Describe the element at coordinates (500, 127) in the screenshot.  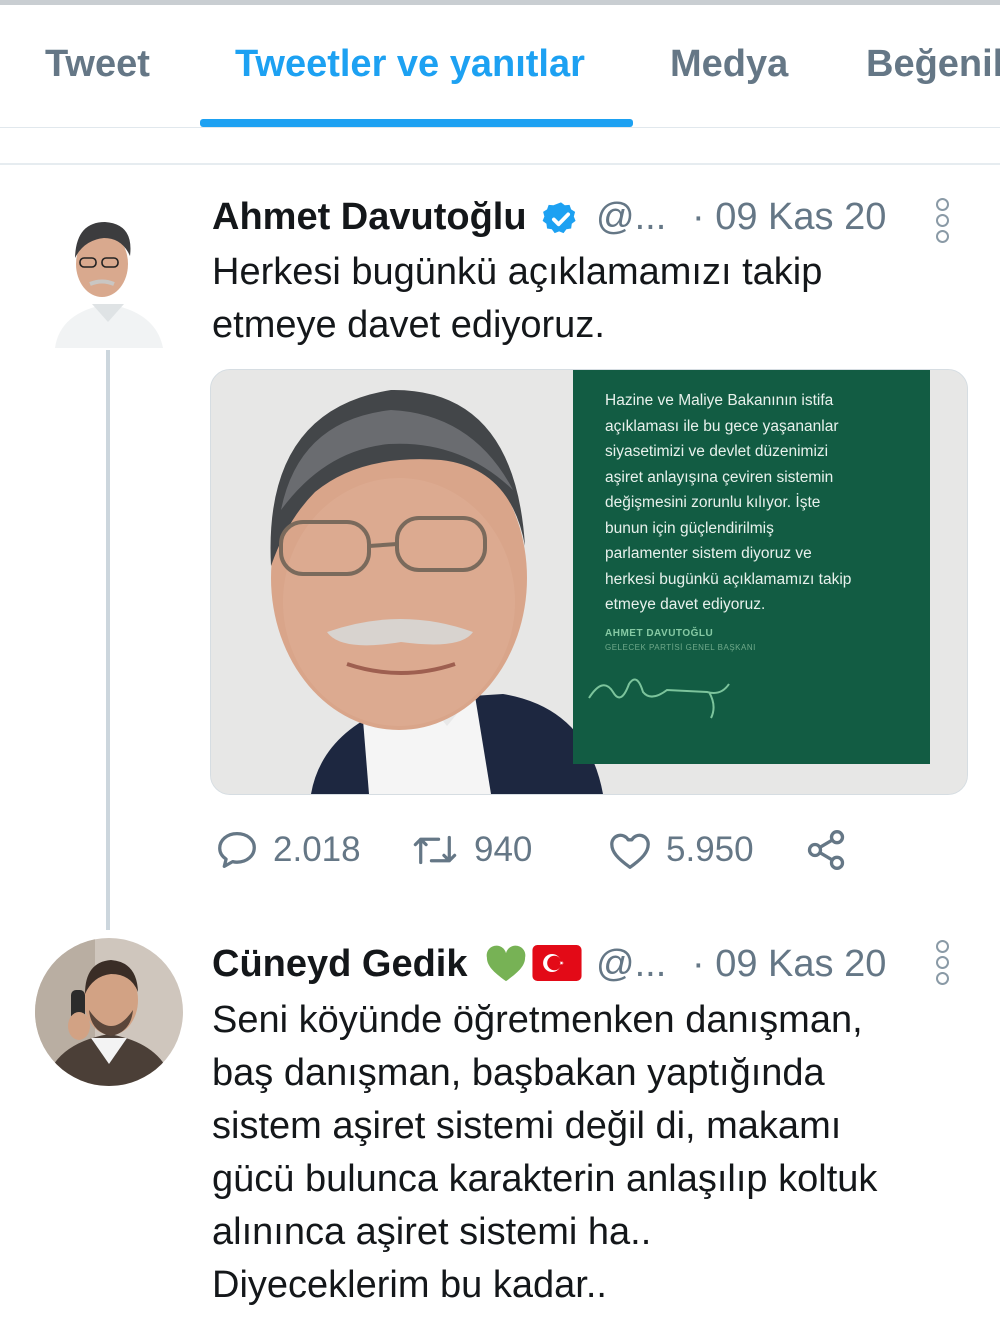
I see `tabs-divider` at that location.